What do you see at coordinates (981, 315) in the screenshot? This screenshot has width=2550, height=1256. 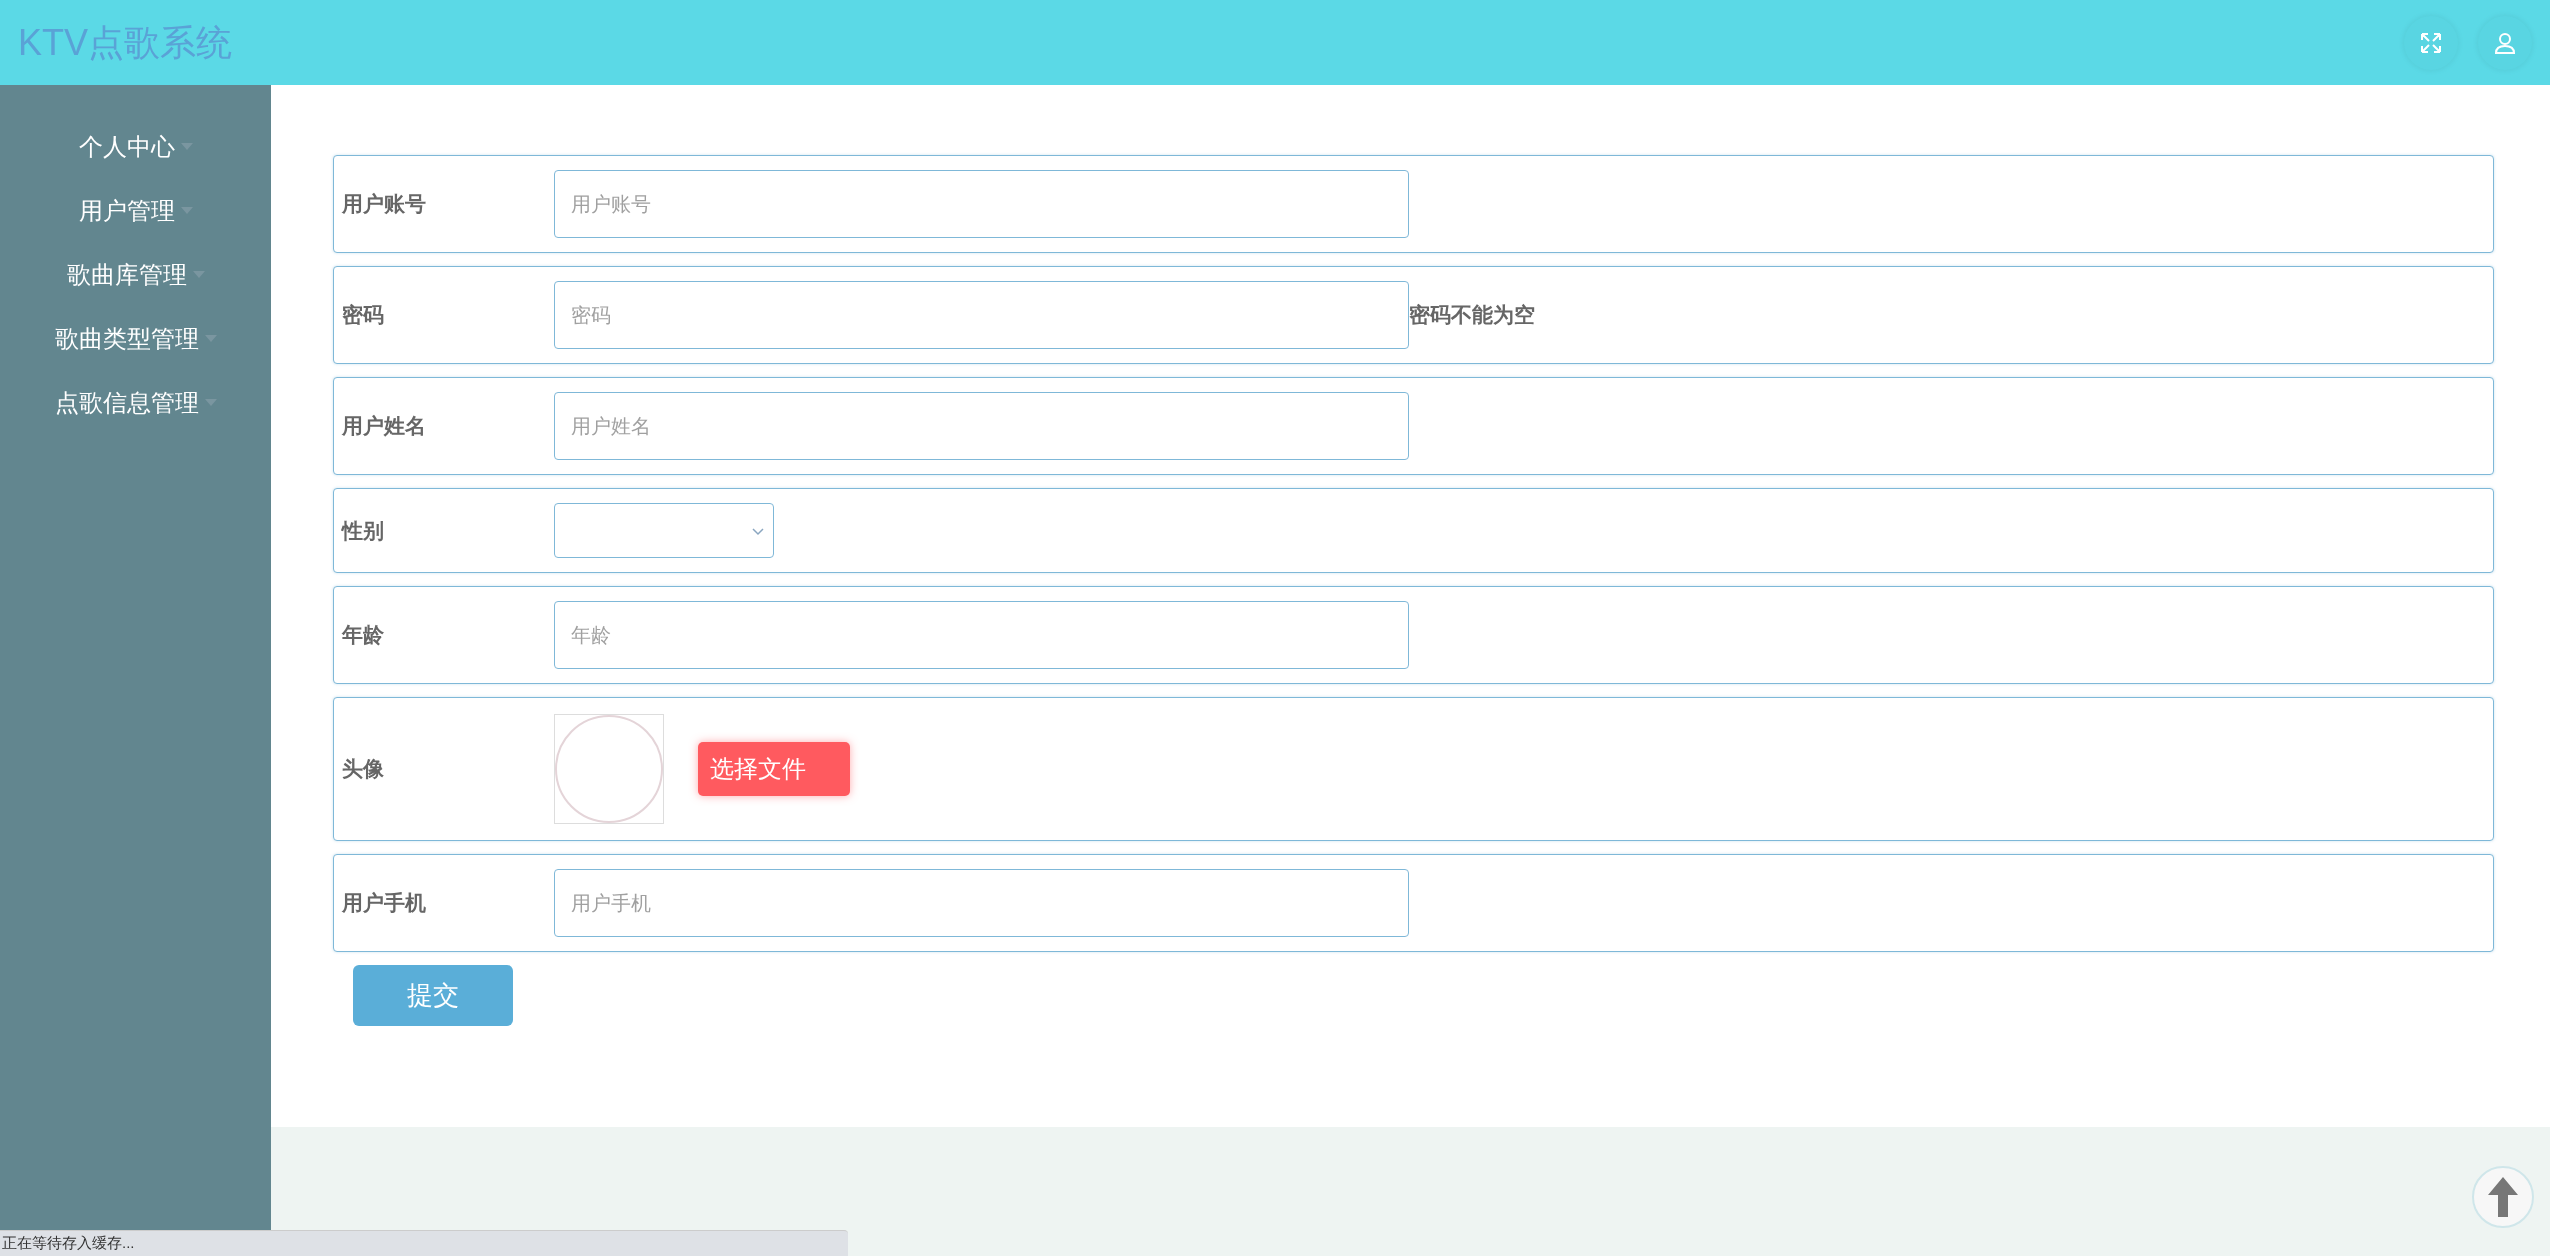 I see `text-input-field: 密码` at bounding box center [981, 315].